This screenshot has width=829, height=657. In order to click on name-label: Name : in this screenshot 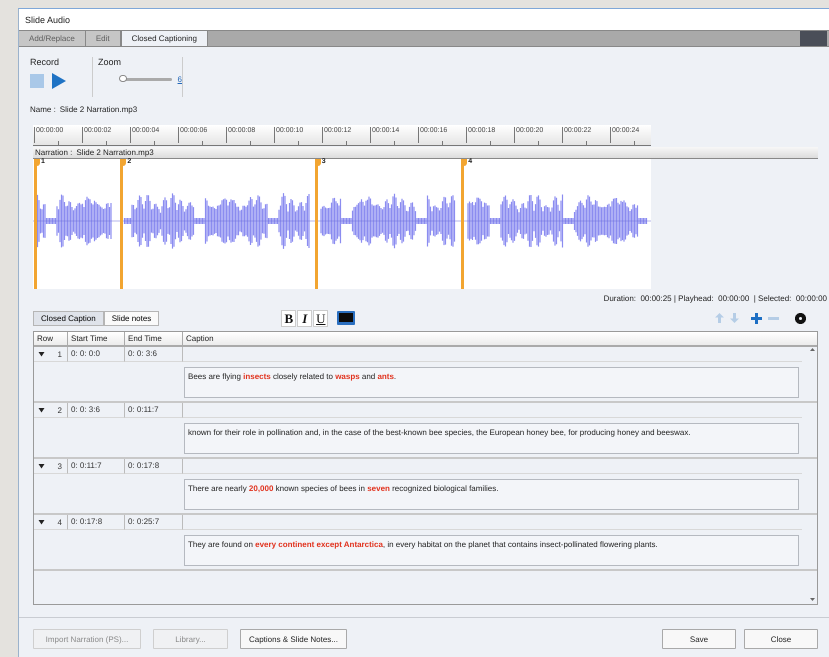, I will do `click(43, 110)`.